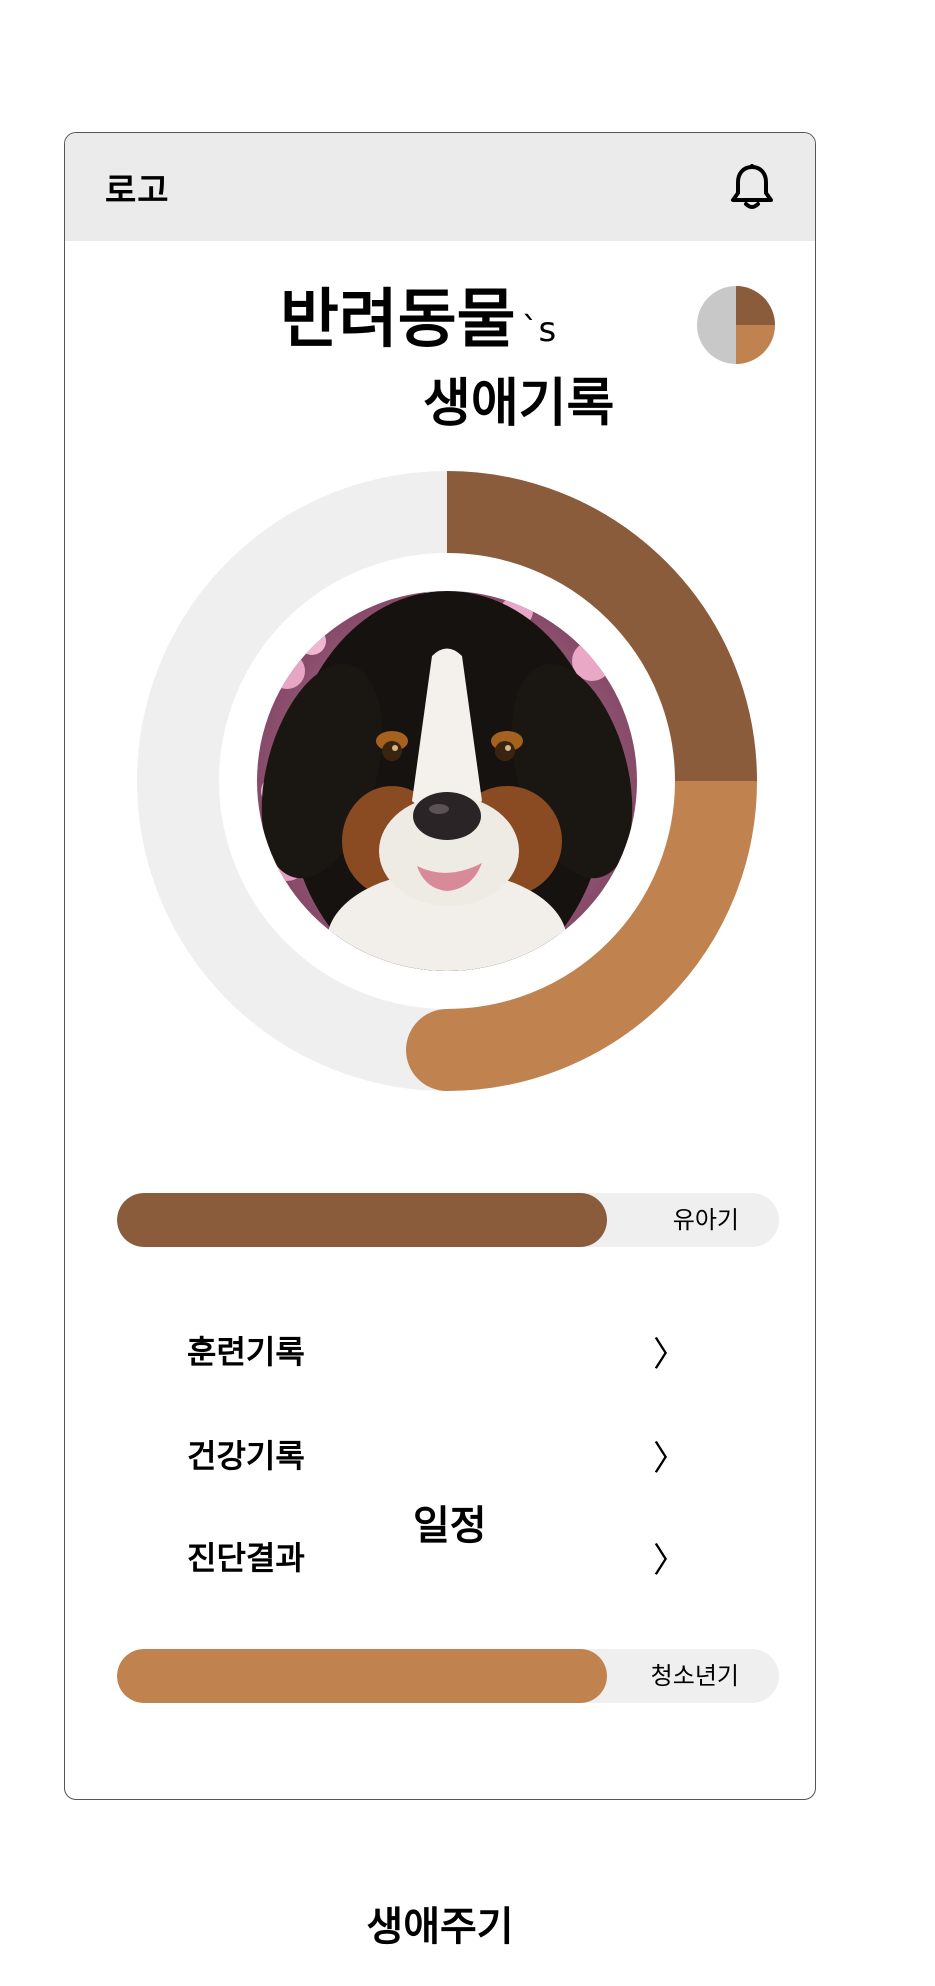 The image size is (935, 1986). I want to click on menu-item-label: 진단결과, so click(246, 1558).